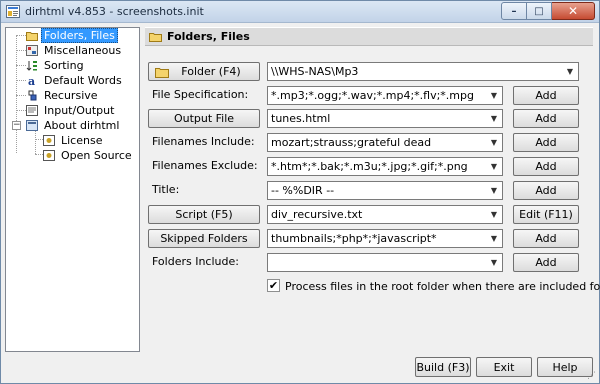 Image resolution: width=600 pixels, height=384 pixels. What do you see at coordinates (211, 71) in the screenshot?
I see `folder-button-label: Folder (F4)` at bounding box center [211, 71].